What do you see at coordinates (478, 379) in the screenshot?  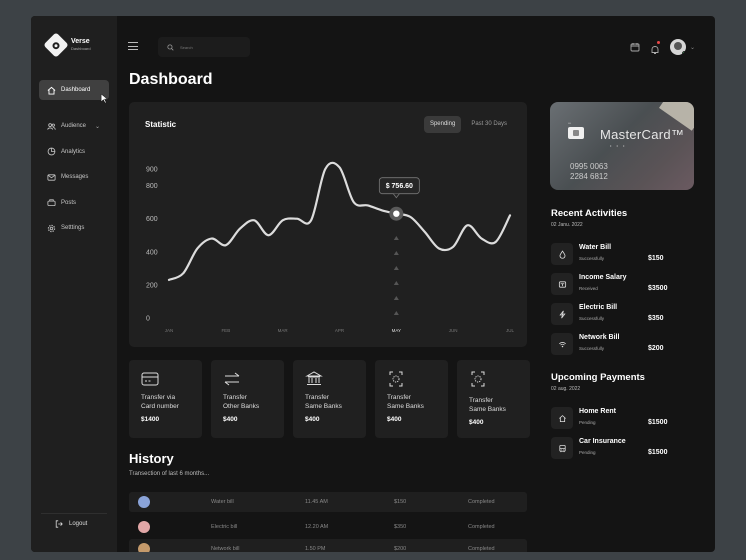 I see `scan-icon` at bounding box center [478, 379].